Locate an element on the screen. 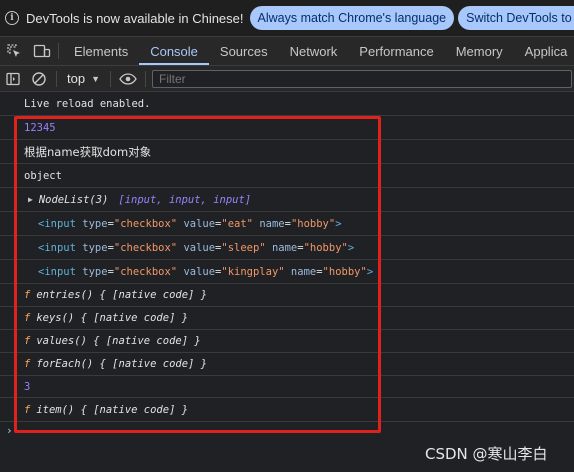 The width and height of the screenshot is (574, 472). tab-network: Network is located at coordinates (314, 51).